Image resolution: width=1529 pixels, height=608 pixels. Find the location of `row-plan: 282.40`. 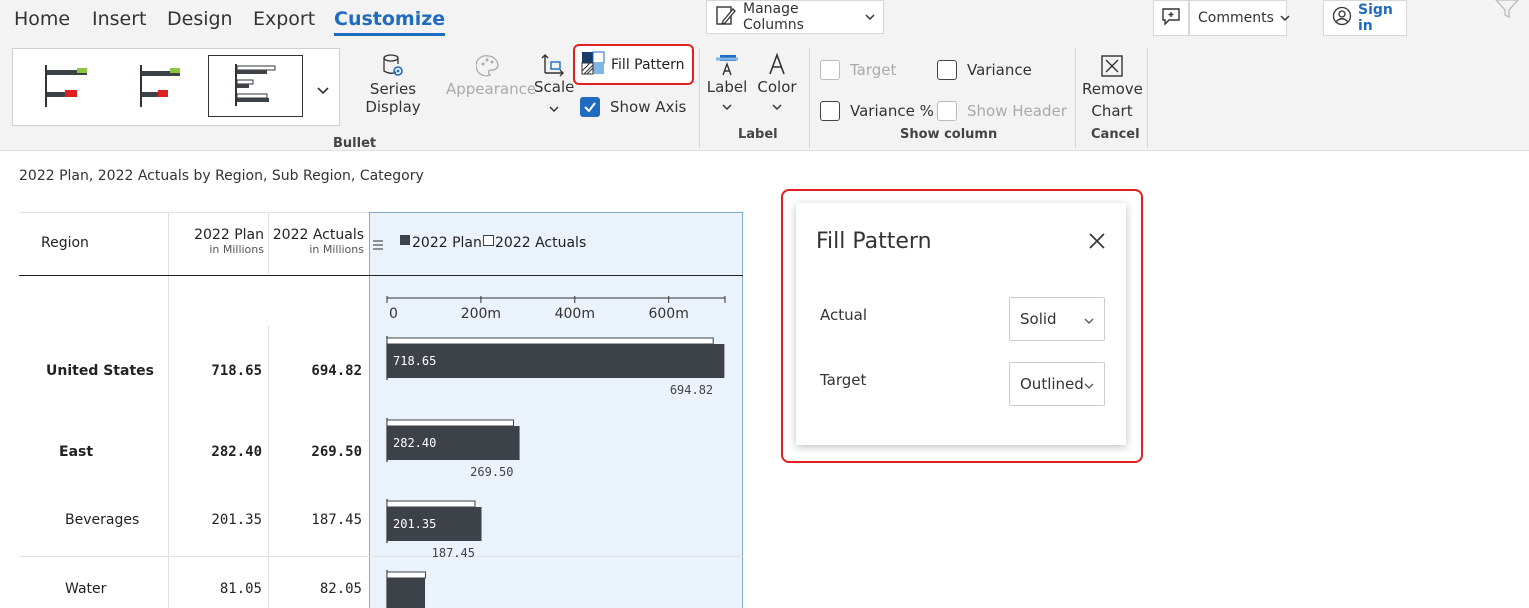

row-plan: 282.40 is located at coordinates (236, 452).